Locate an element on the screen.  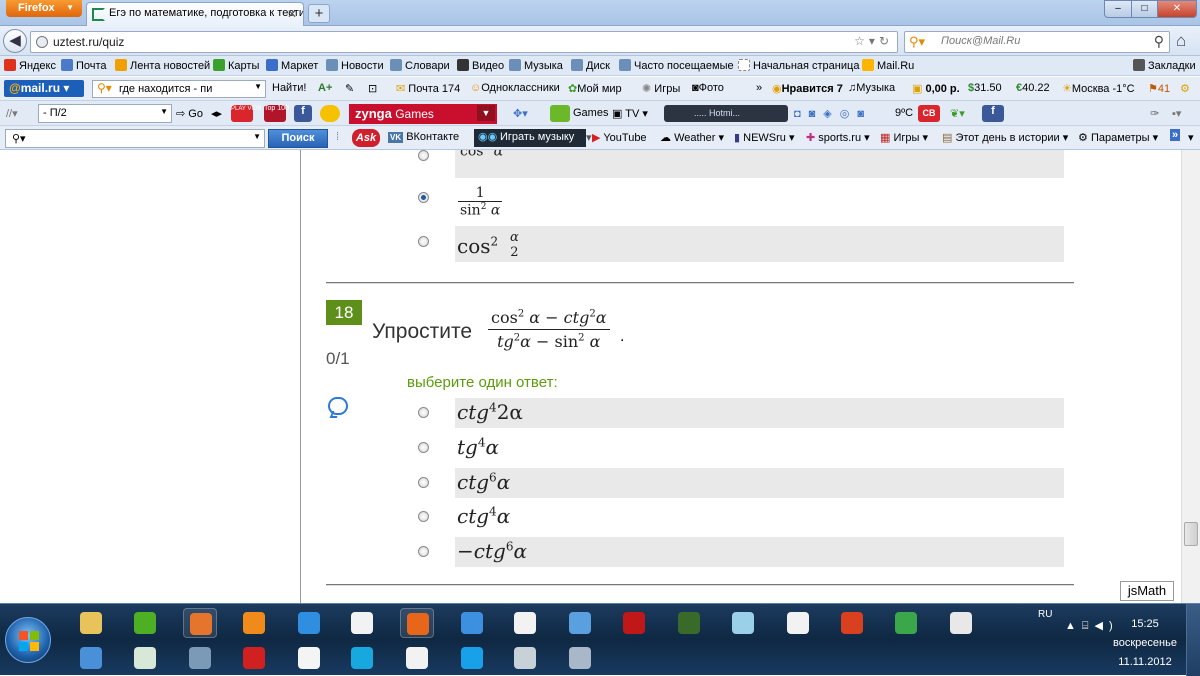
tv-link: ▣ TV ▾ is located at coordinates (630, 113).